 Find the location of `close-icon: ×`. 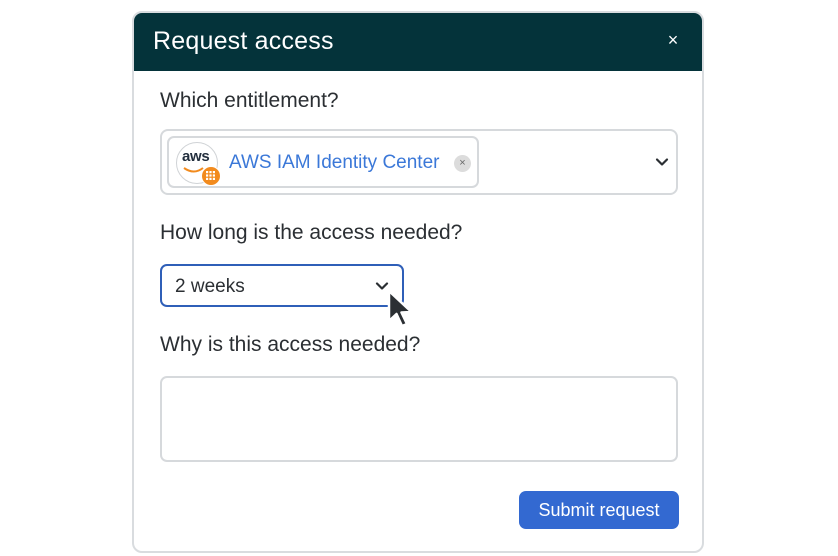

close-icon: × is located at coordinates (673, 40).